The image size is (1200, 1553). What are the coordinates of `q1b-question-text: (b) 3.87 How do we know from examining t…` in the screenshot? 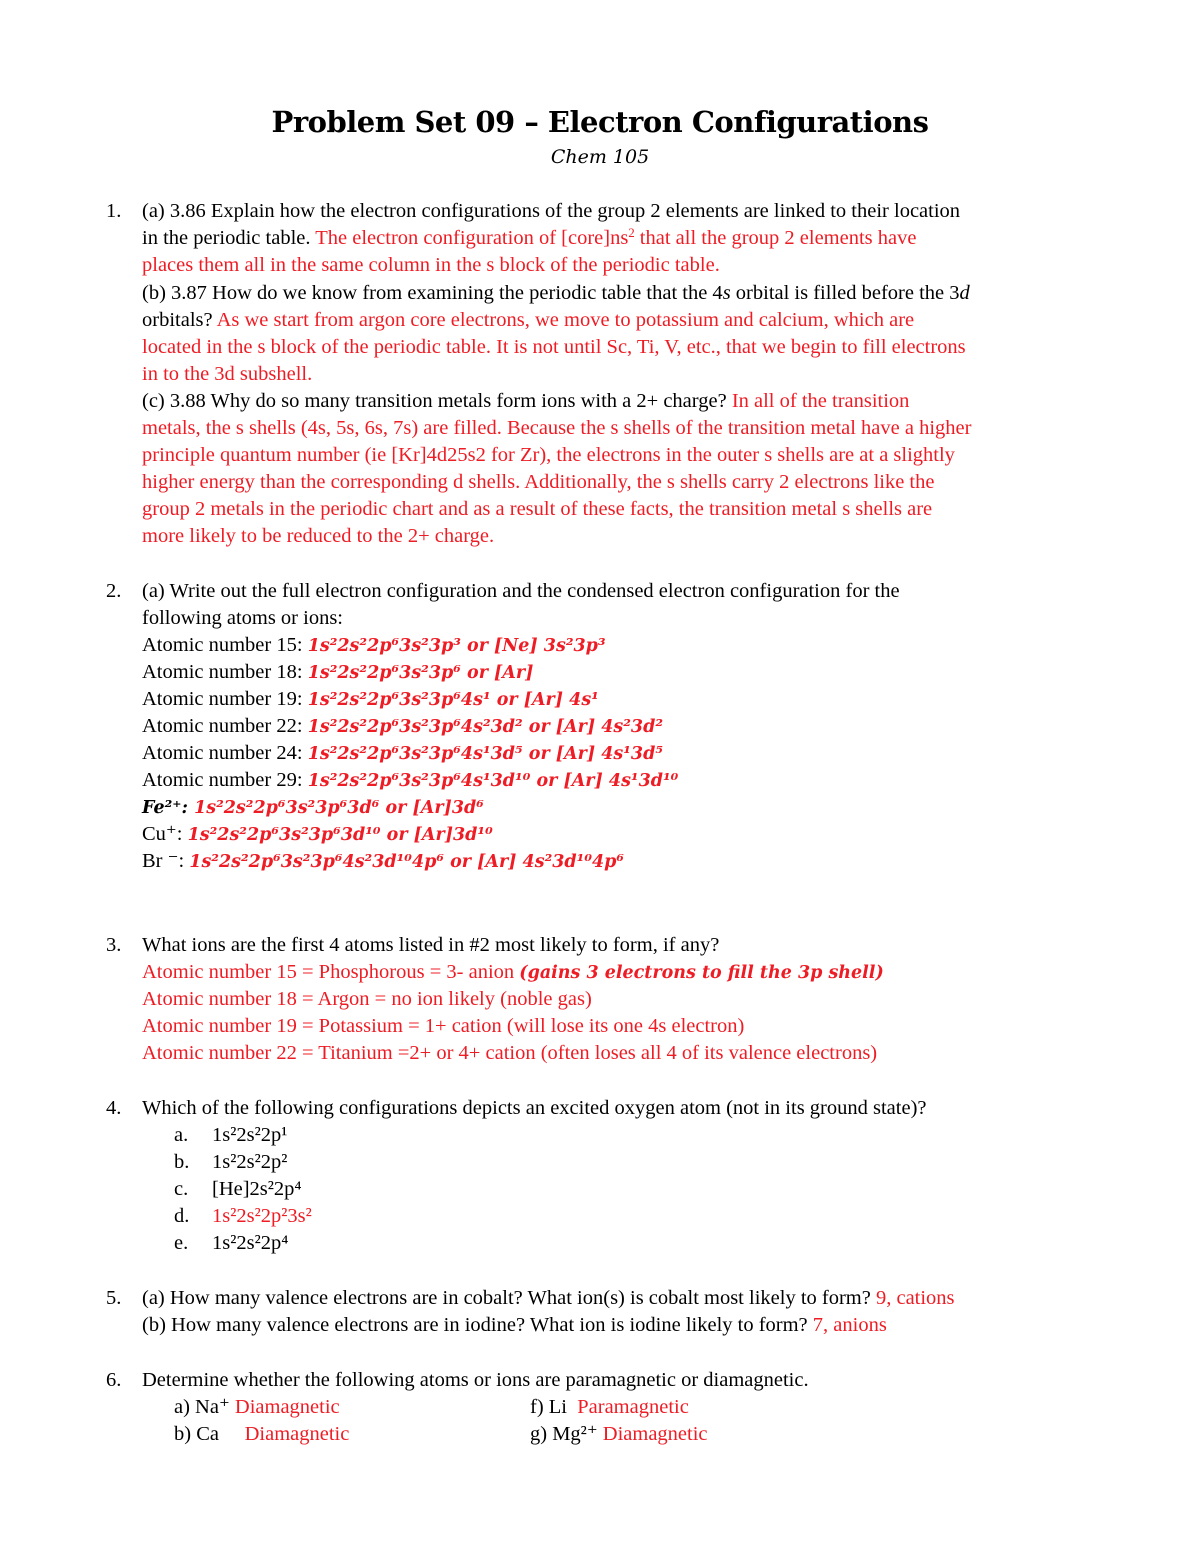 It's located at (432, 293).